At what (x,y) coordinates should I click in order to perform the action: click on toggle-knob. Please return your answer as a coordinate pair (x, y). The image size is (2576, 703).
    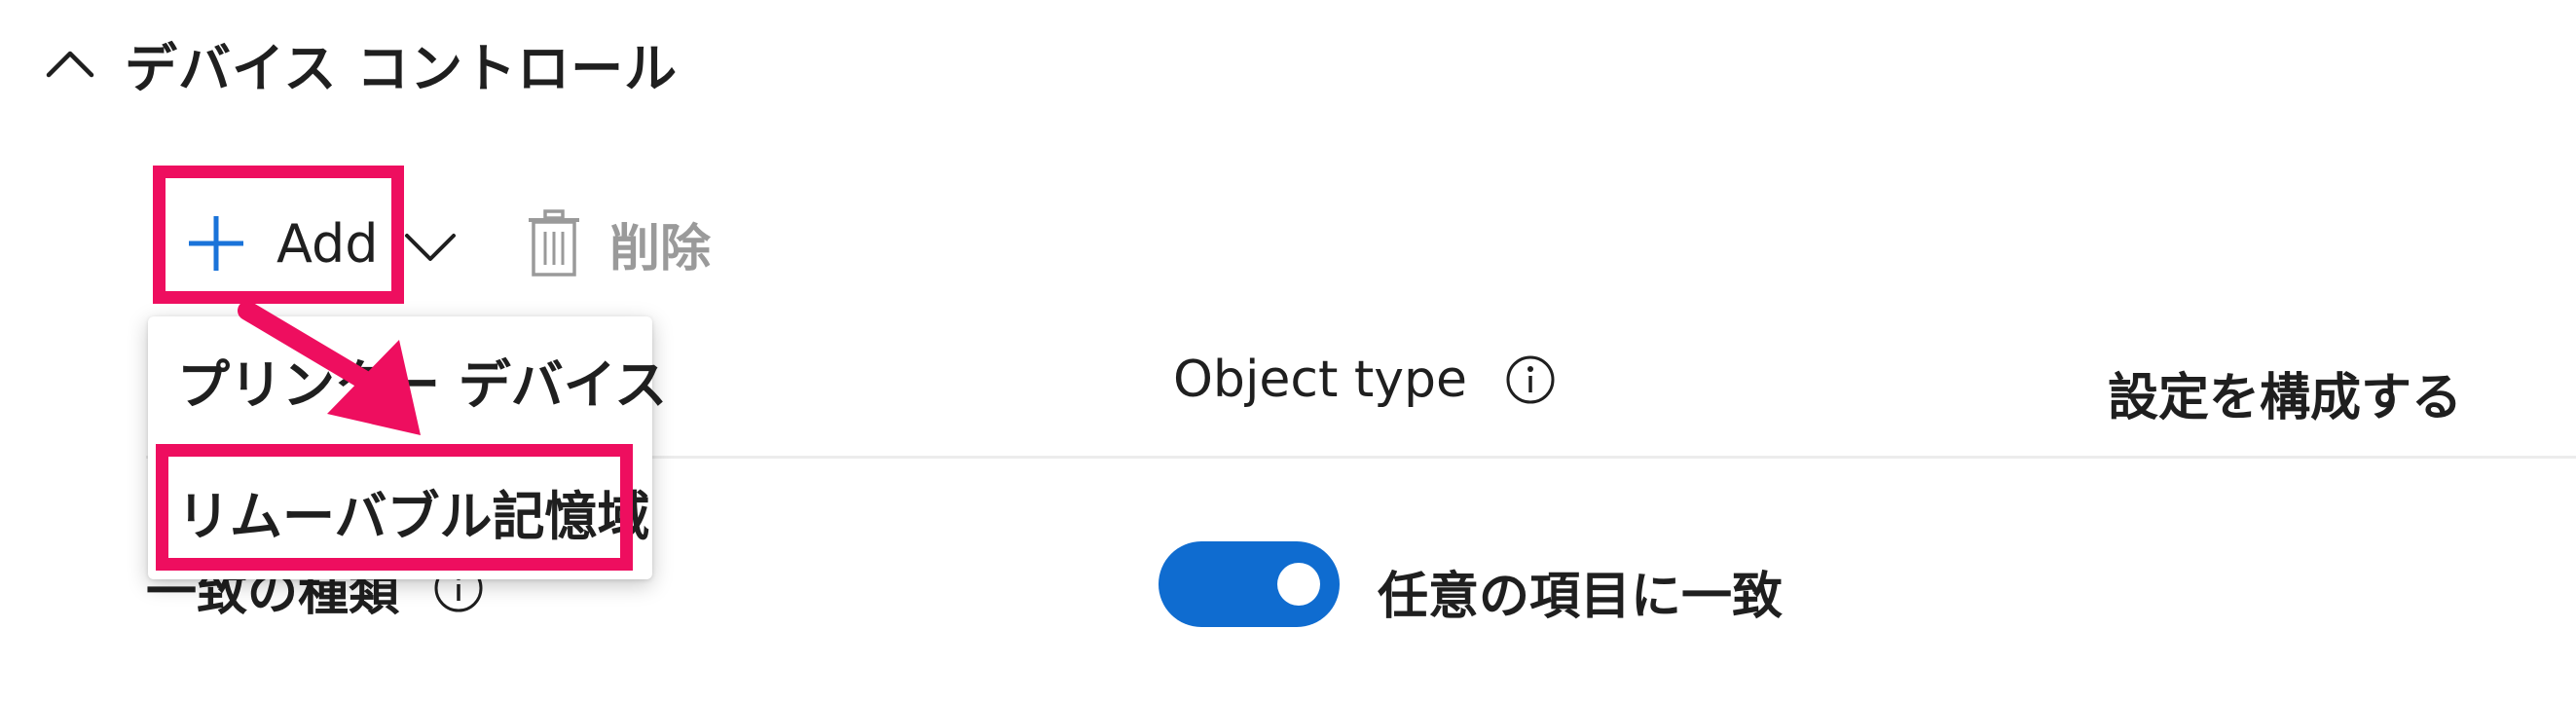
    Looking at the image, I should click on (1298, 584).